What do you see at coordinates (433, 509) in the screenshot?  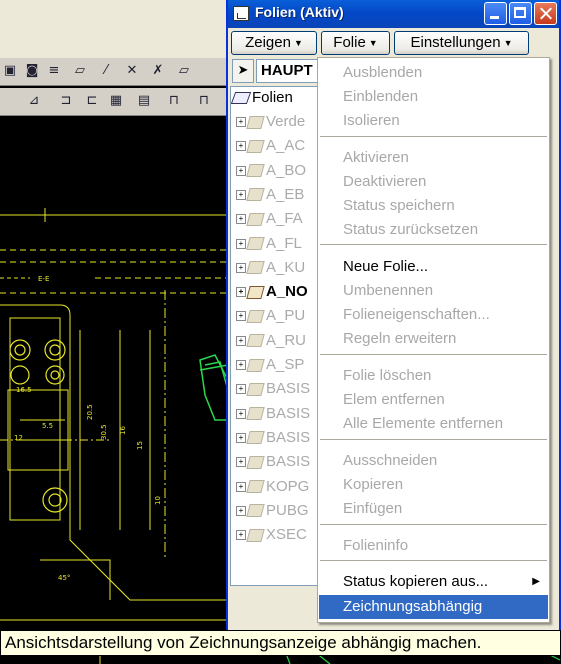 I see `menu-item: Einfügen` at bounding box center [433, 509].